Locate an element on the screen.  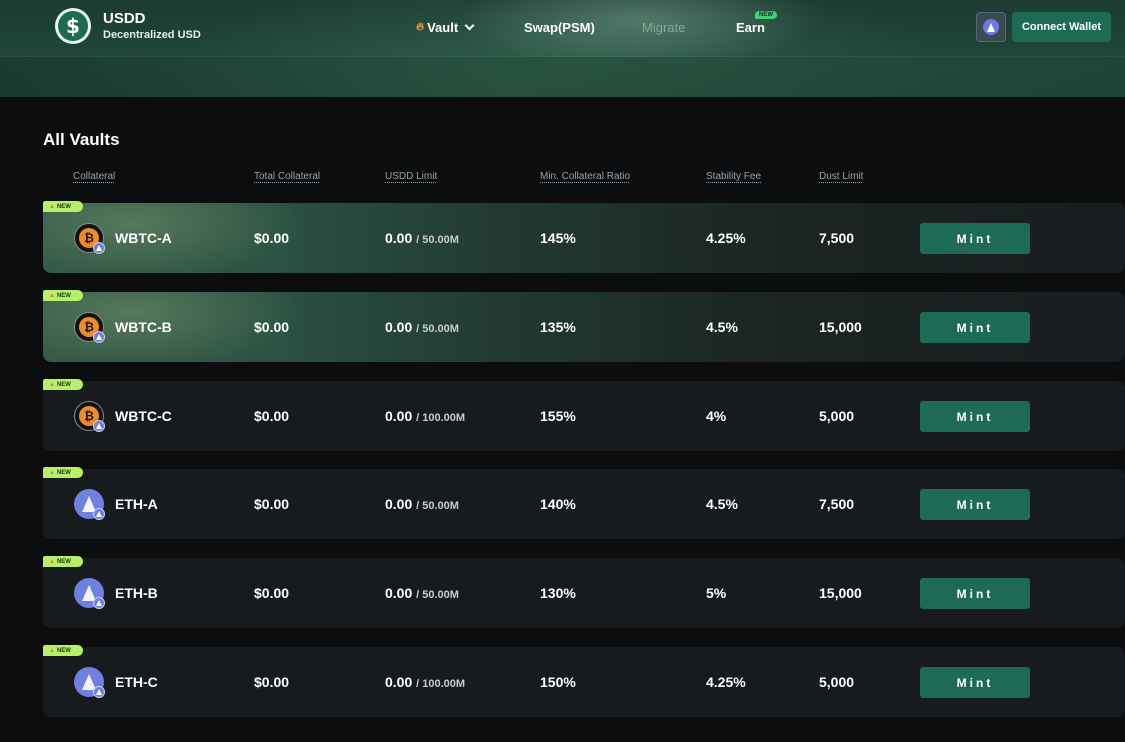
column-header-total-collateral: Total Collateral is located at coordinates (287, 176).